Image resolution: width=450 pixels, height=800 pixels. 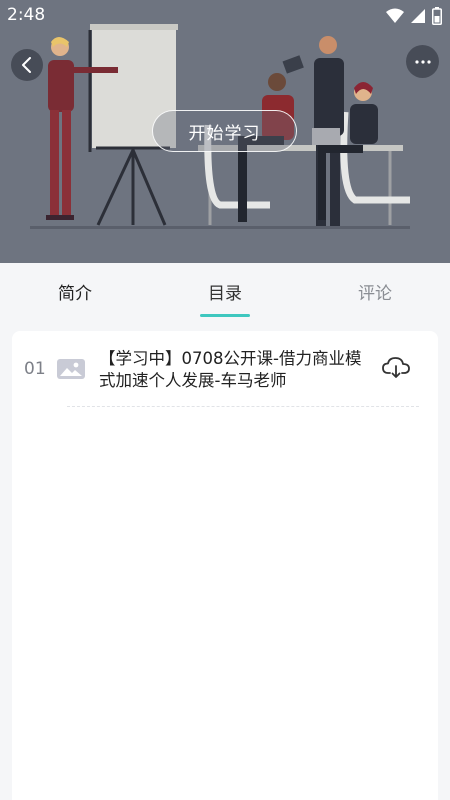 What do you see at coordinates (437, 16) in the screenshot?
I see `battery-icon` at bounding box center [437, 16].